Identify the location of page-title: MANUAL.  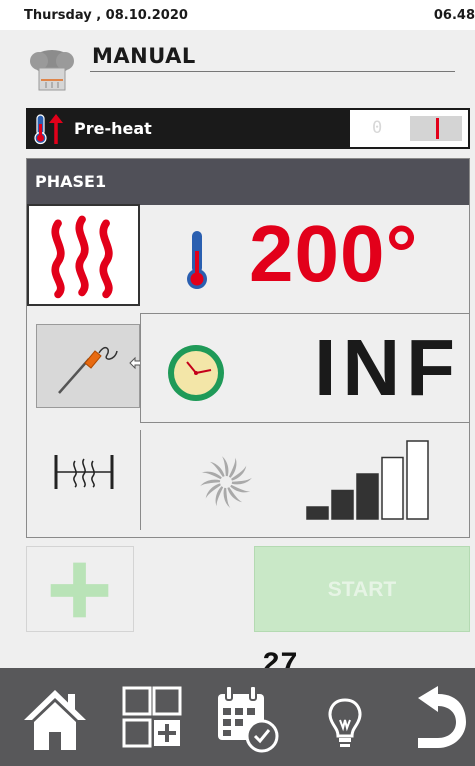
(144, 56).